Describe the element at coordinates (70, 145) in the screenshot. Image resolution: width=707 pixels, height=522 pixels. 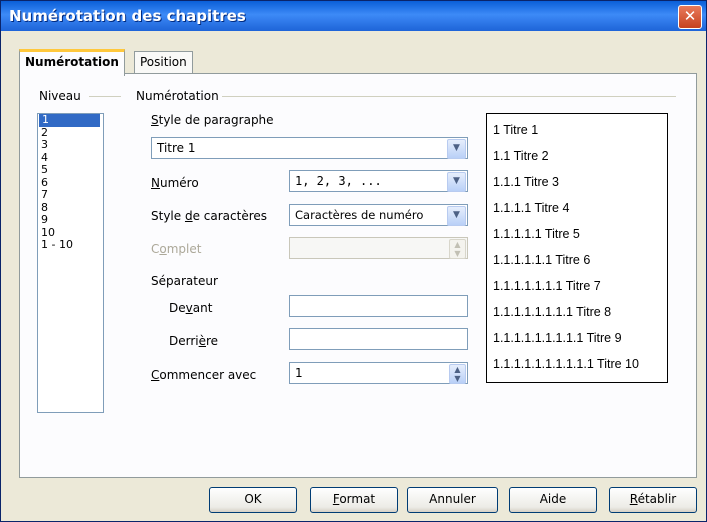
I see `list-item: 3` at that location.